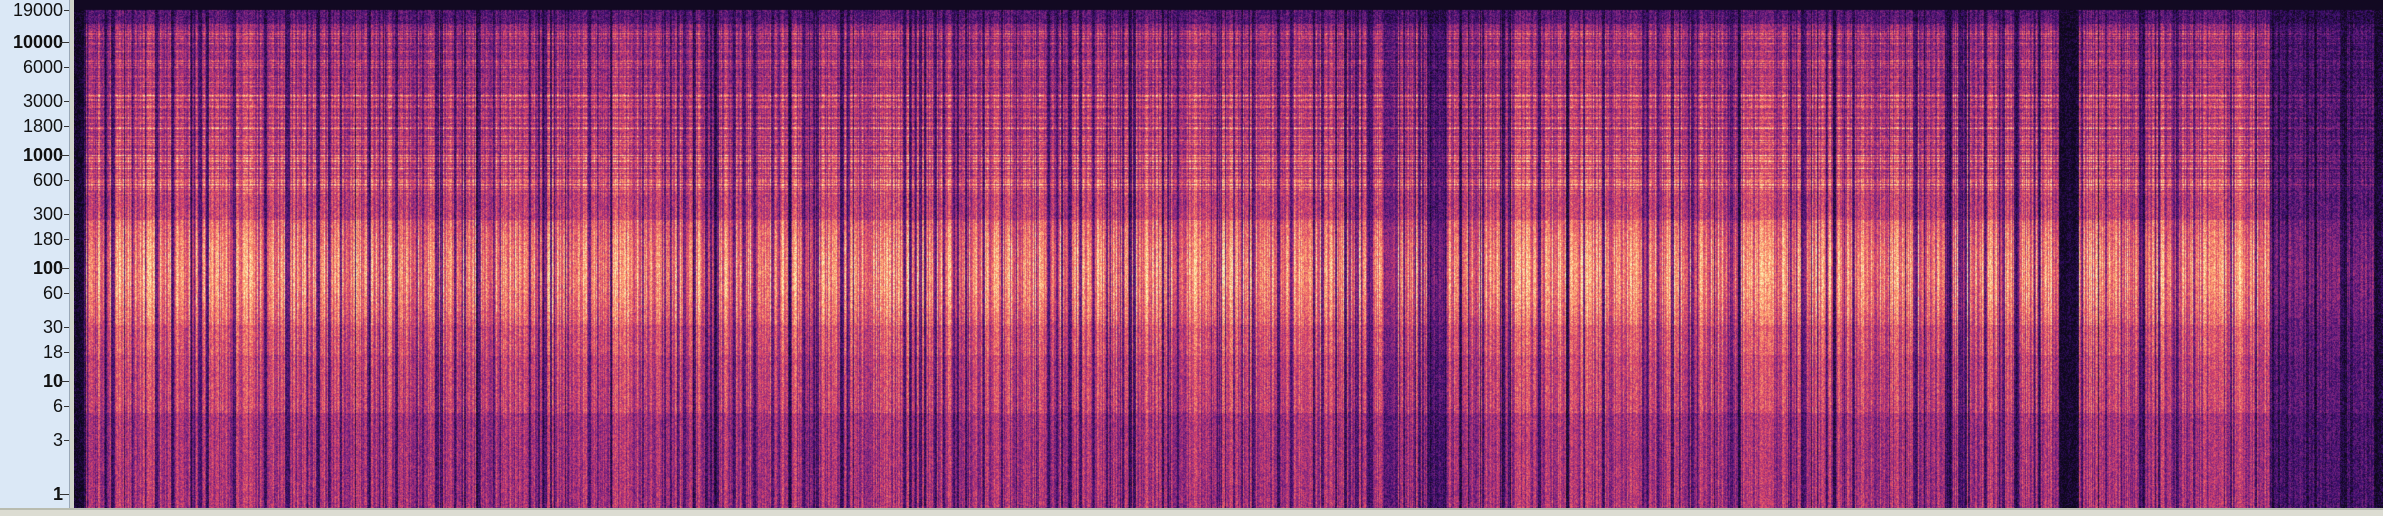  Describe the element at coordinates (52, 292) in the screenshot. I see `frequency-tick-label: 60` at that location.